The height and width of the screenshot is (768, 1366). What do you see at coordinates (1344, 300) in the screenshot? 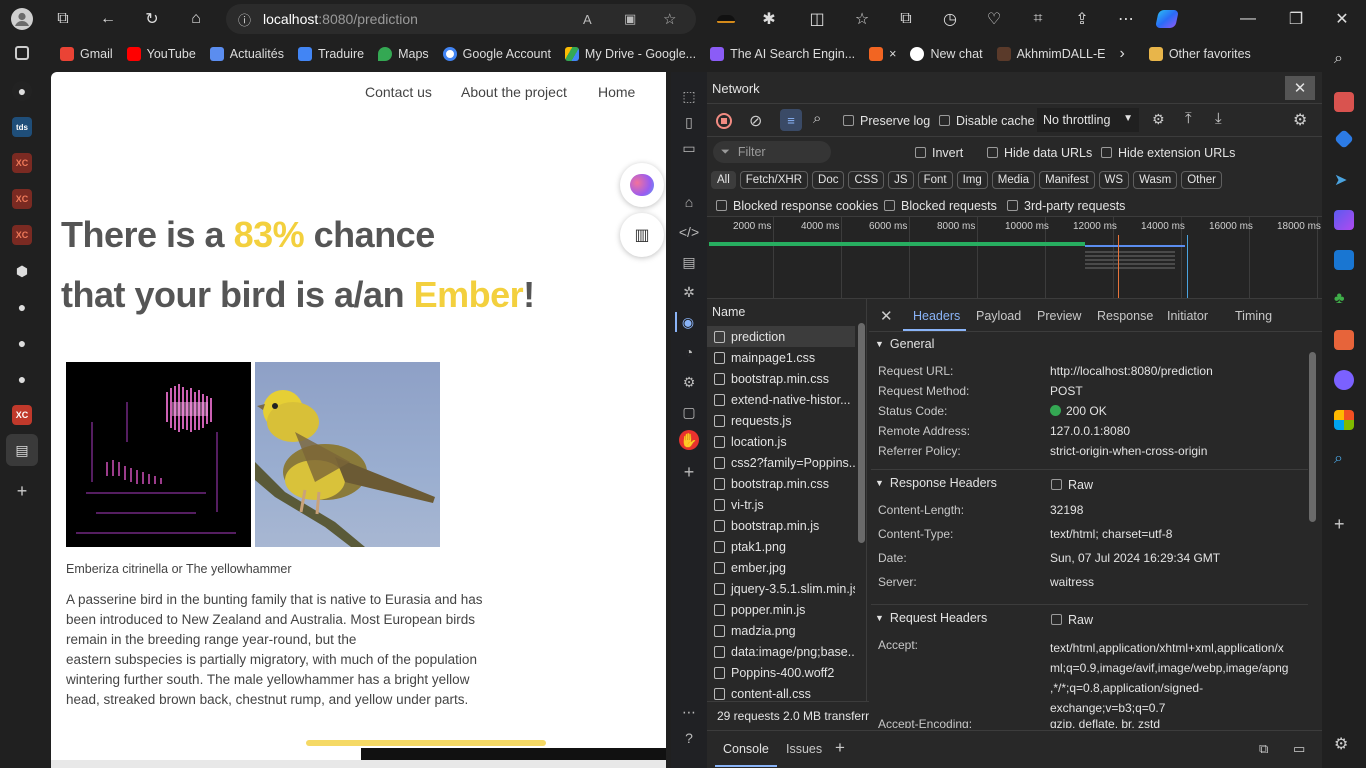
I see `sidebar-tree-icon: ♣` at bounding box center [1344, 300].